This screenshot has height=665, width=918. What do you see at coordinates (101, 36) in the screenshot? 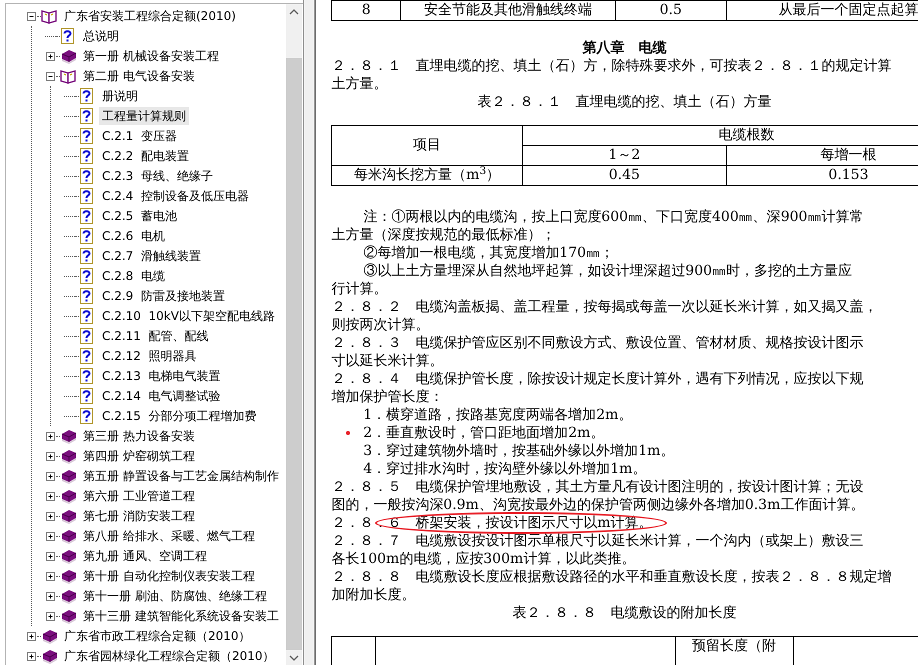
I see `tree-item: 总说明` at bounding box center [101, 36].